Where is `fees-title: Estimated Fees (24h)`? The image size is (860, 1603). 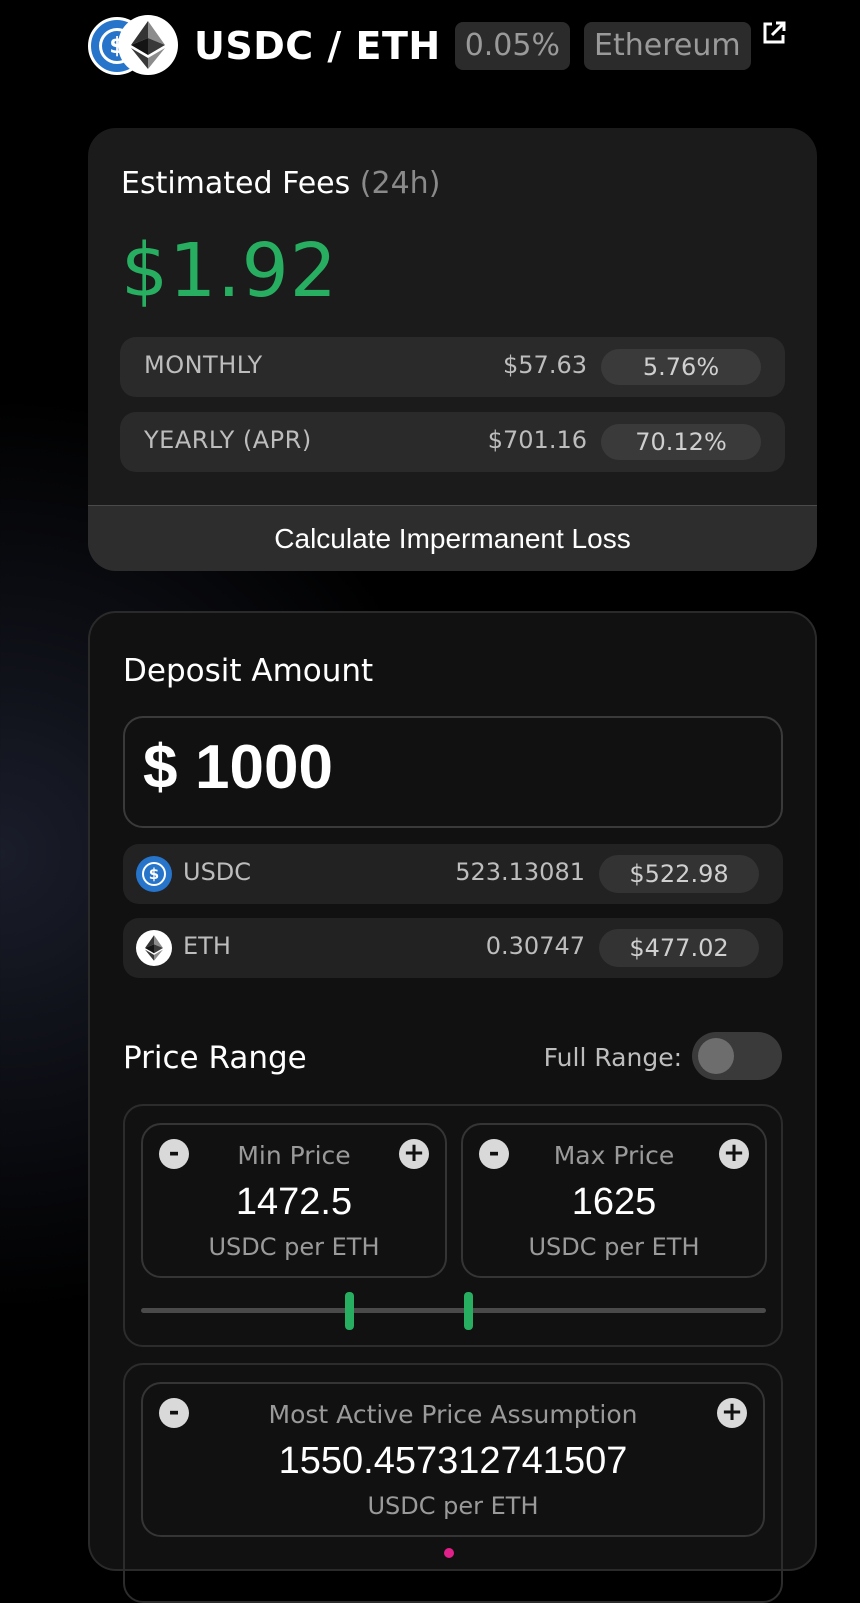
fees-title: Estimated Fees (24h) is located at coordinates (281, 183).